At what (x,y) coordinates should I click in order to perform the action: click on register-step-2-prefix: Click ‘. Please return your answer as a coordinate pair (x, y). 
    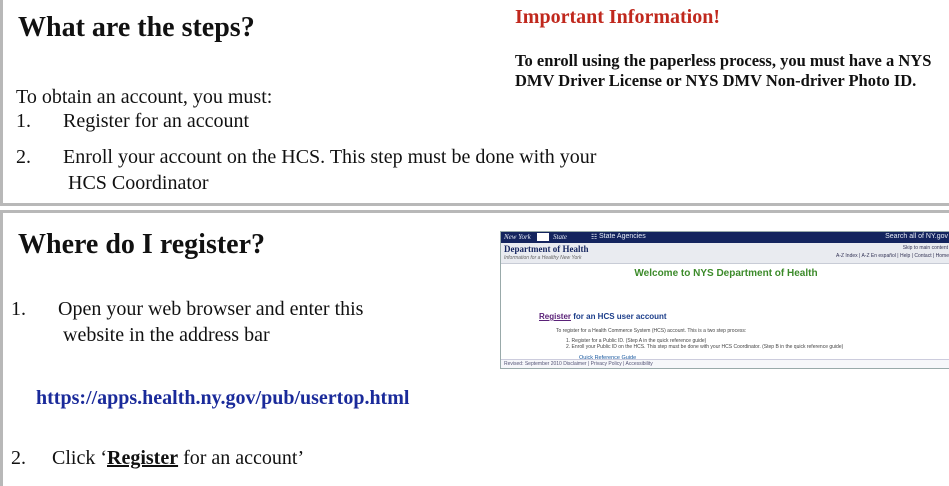
    Looking at the image, I should click on (79, 458).